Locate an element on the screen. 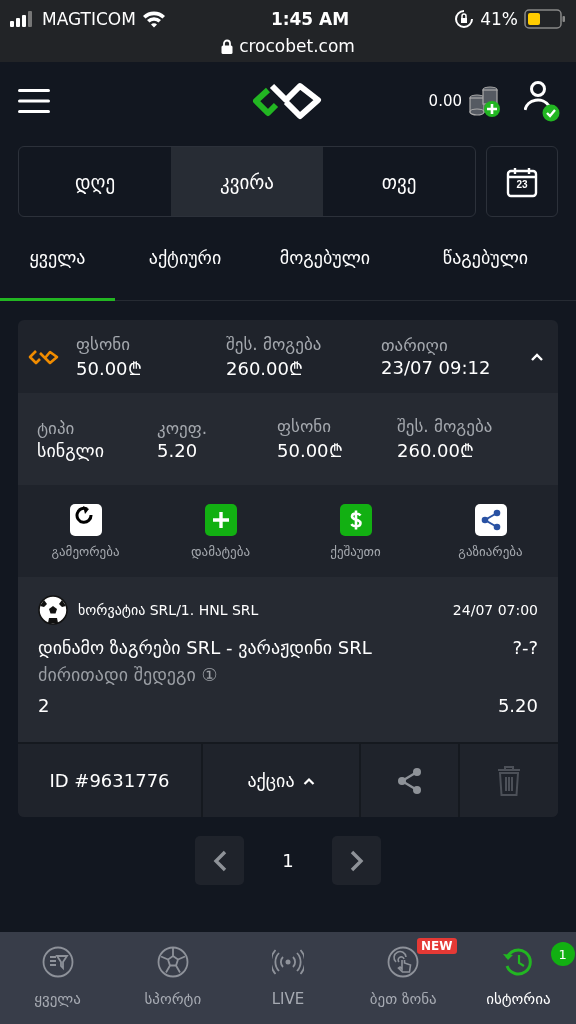 This screenshot has height=1024, width=576. nav-tab: LIVE is located at coordinates (288, 978).